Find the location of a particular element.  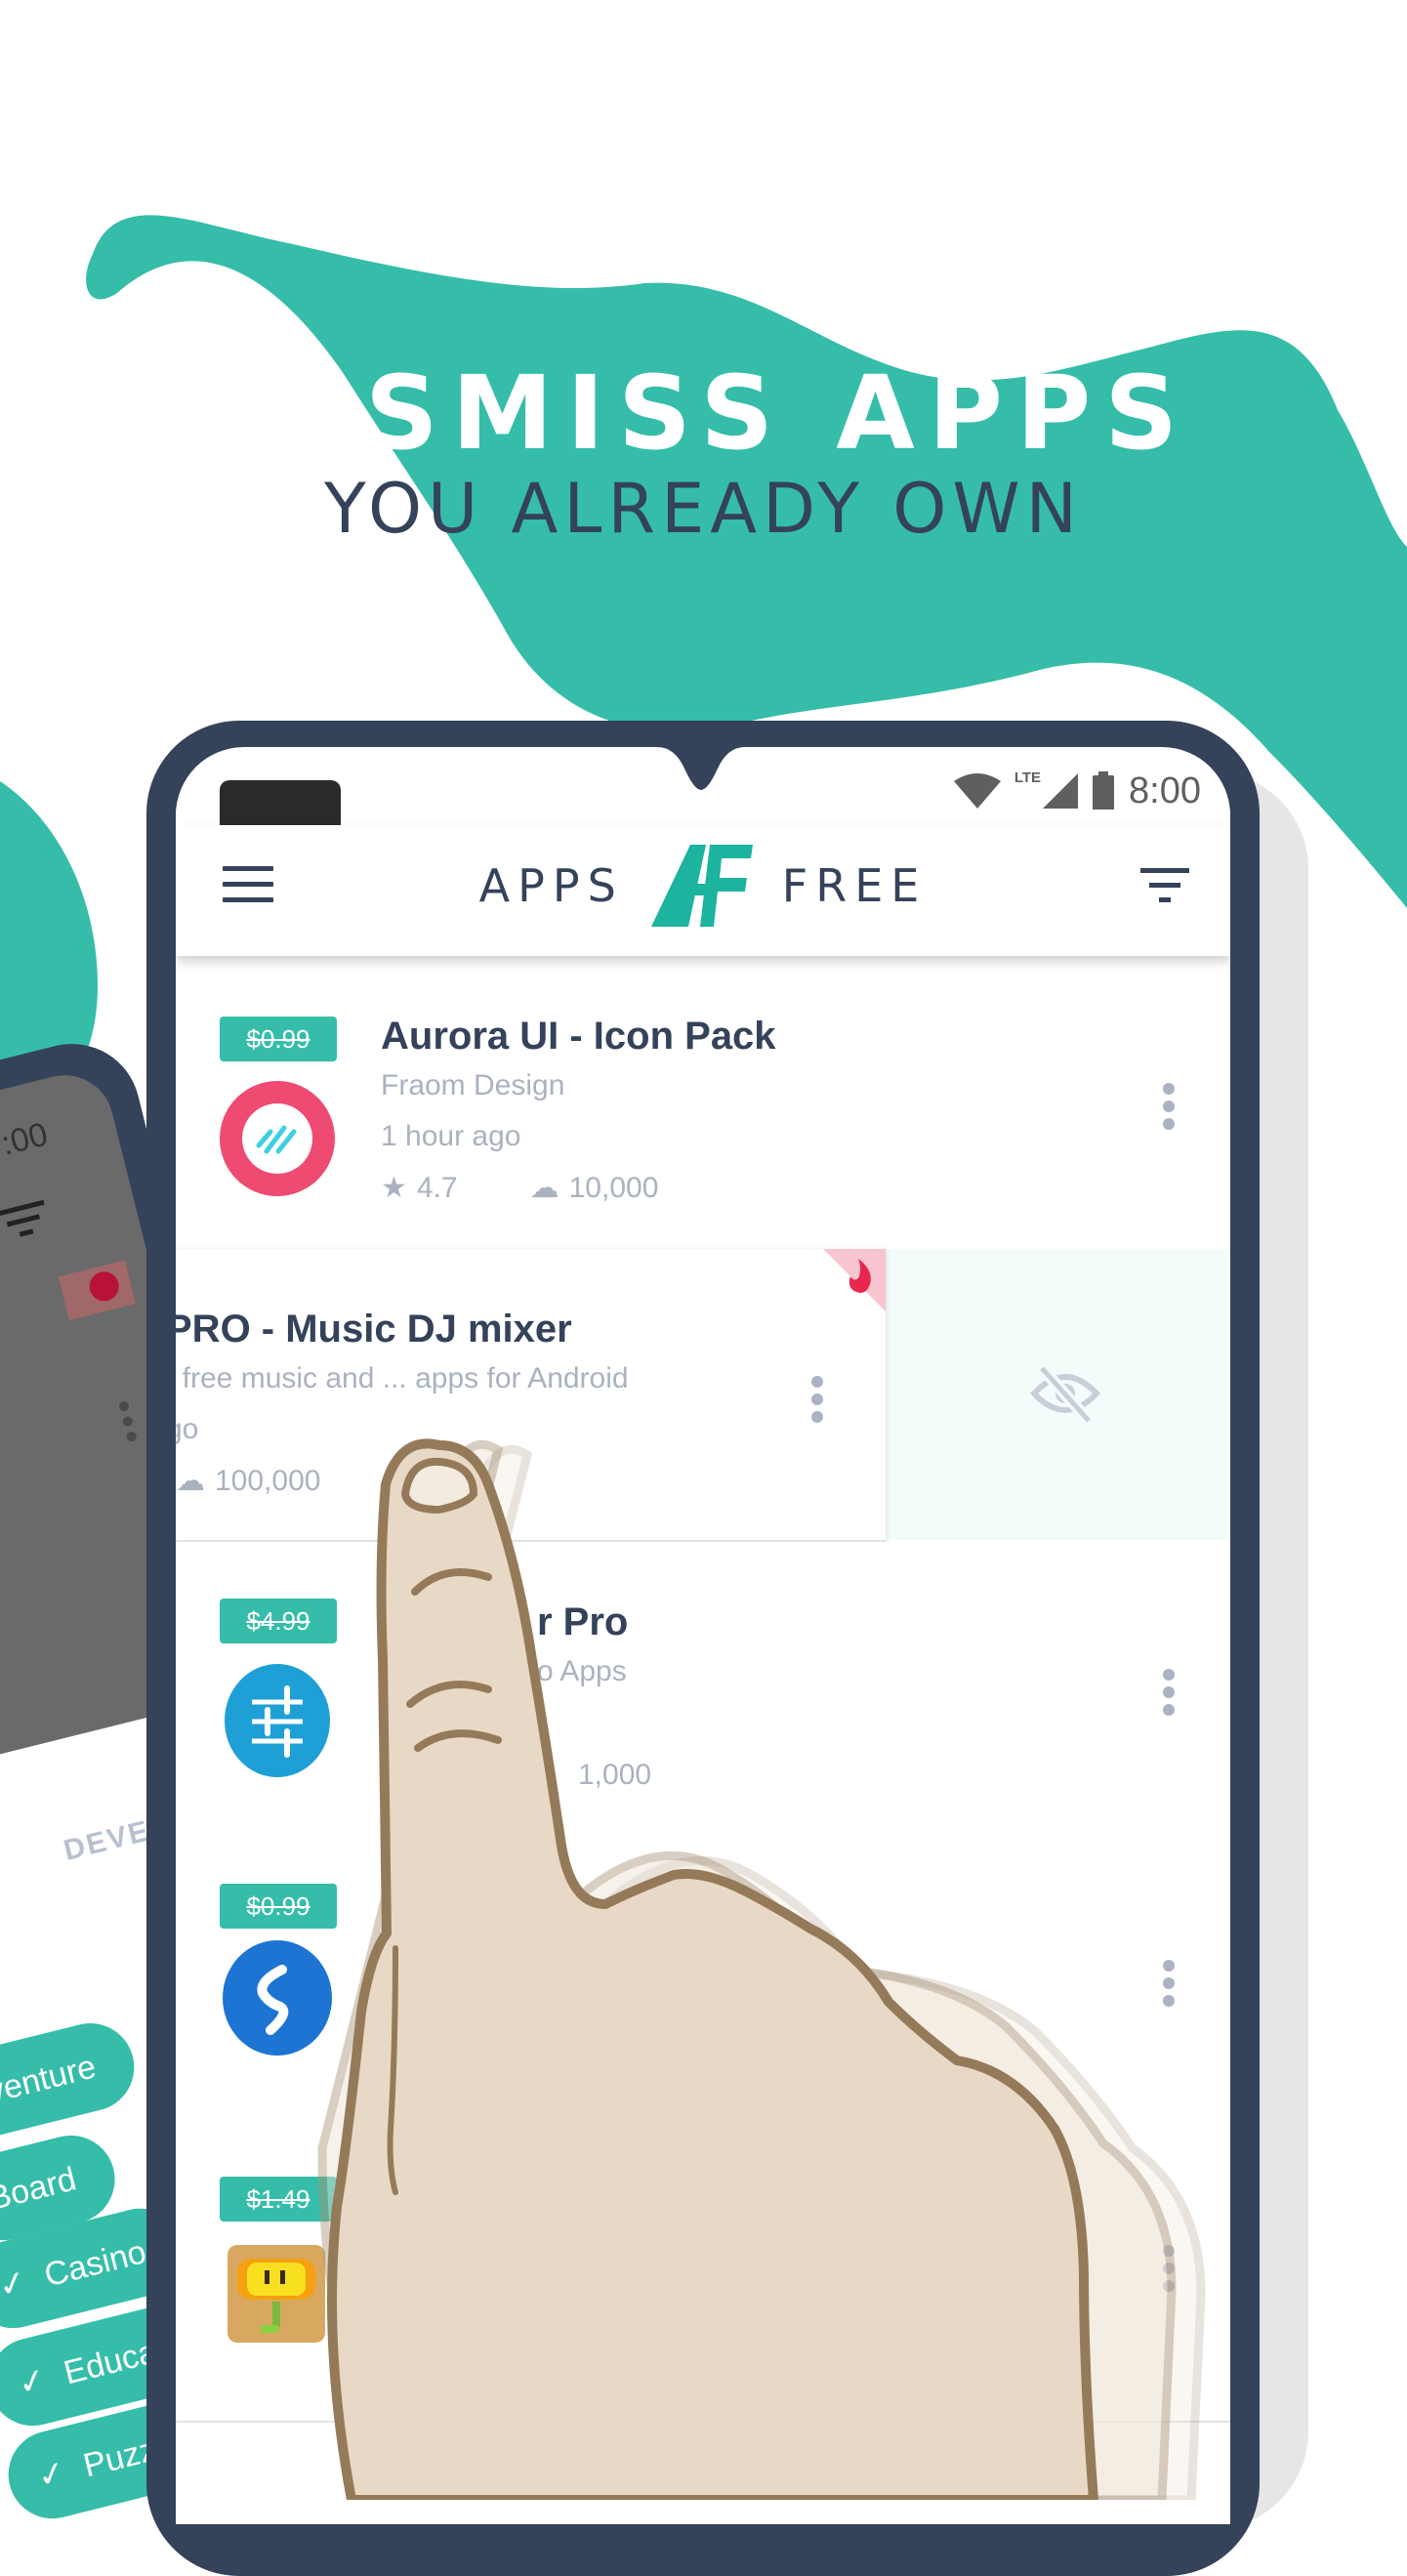

rating: 4.7 is located at coordinates (437, 1187).